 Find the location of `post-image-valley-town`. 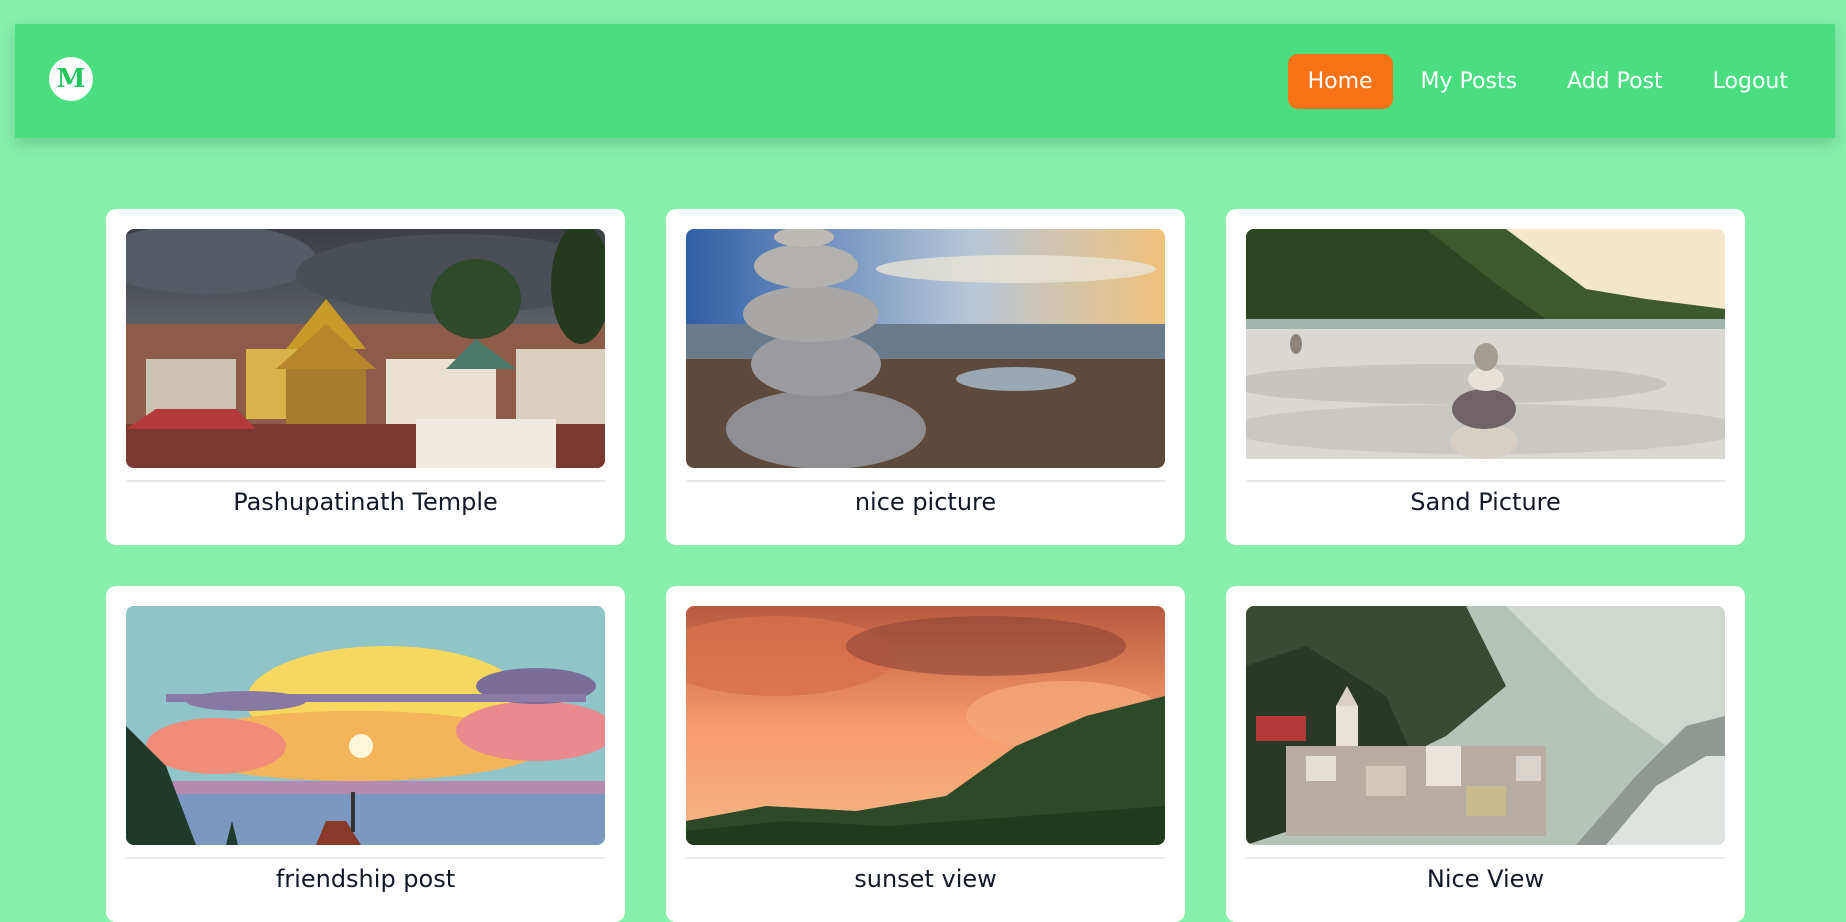

post-image-valley-town is located at coordinates (1485, 725).